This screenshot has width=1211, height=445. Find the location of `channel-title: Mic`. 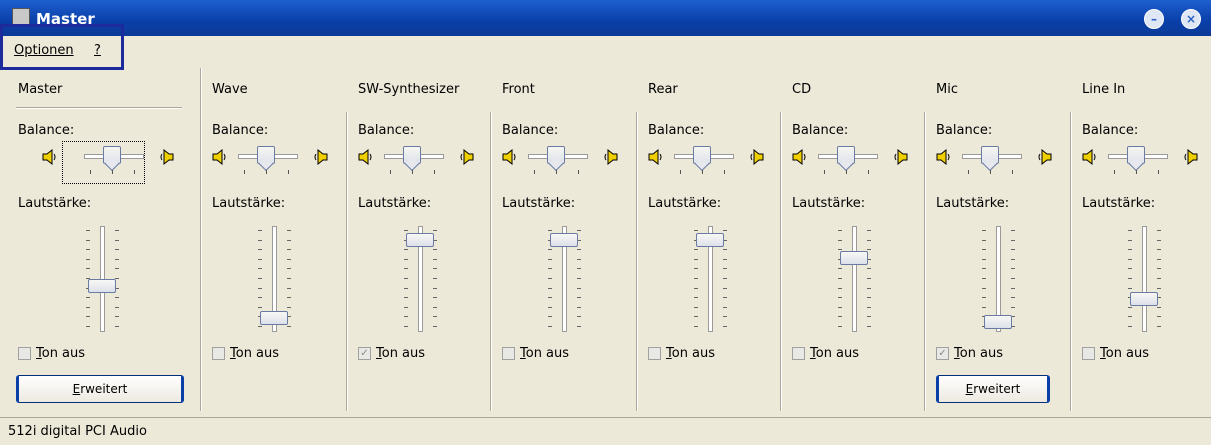

channel-title: Mic is located at coordinates (947, 89).